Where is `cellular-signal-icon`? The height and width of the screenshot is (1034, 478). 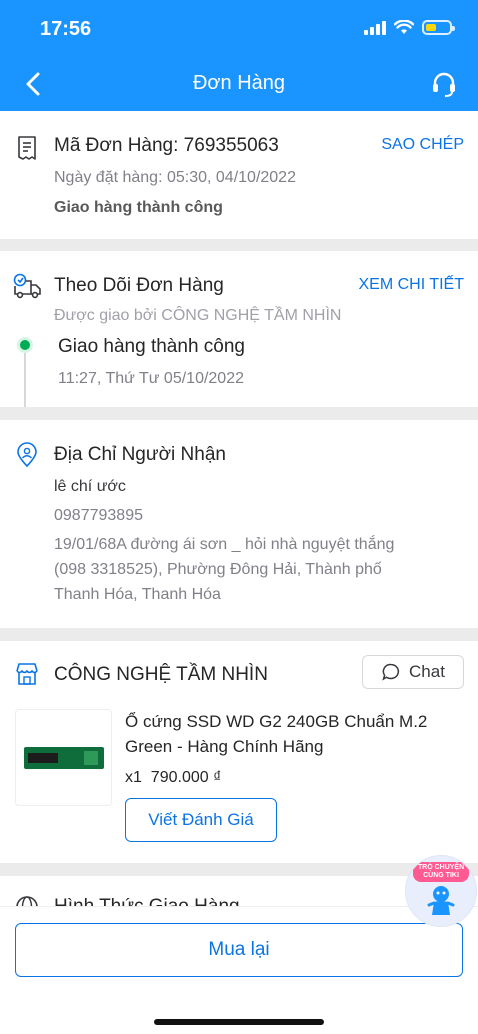 cellular-signal-icon is located at coordinates (375, 27).